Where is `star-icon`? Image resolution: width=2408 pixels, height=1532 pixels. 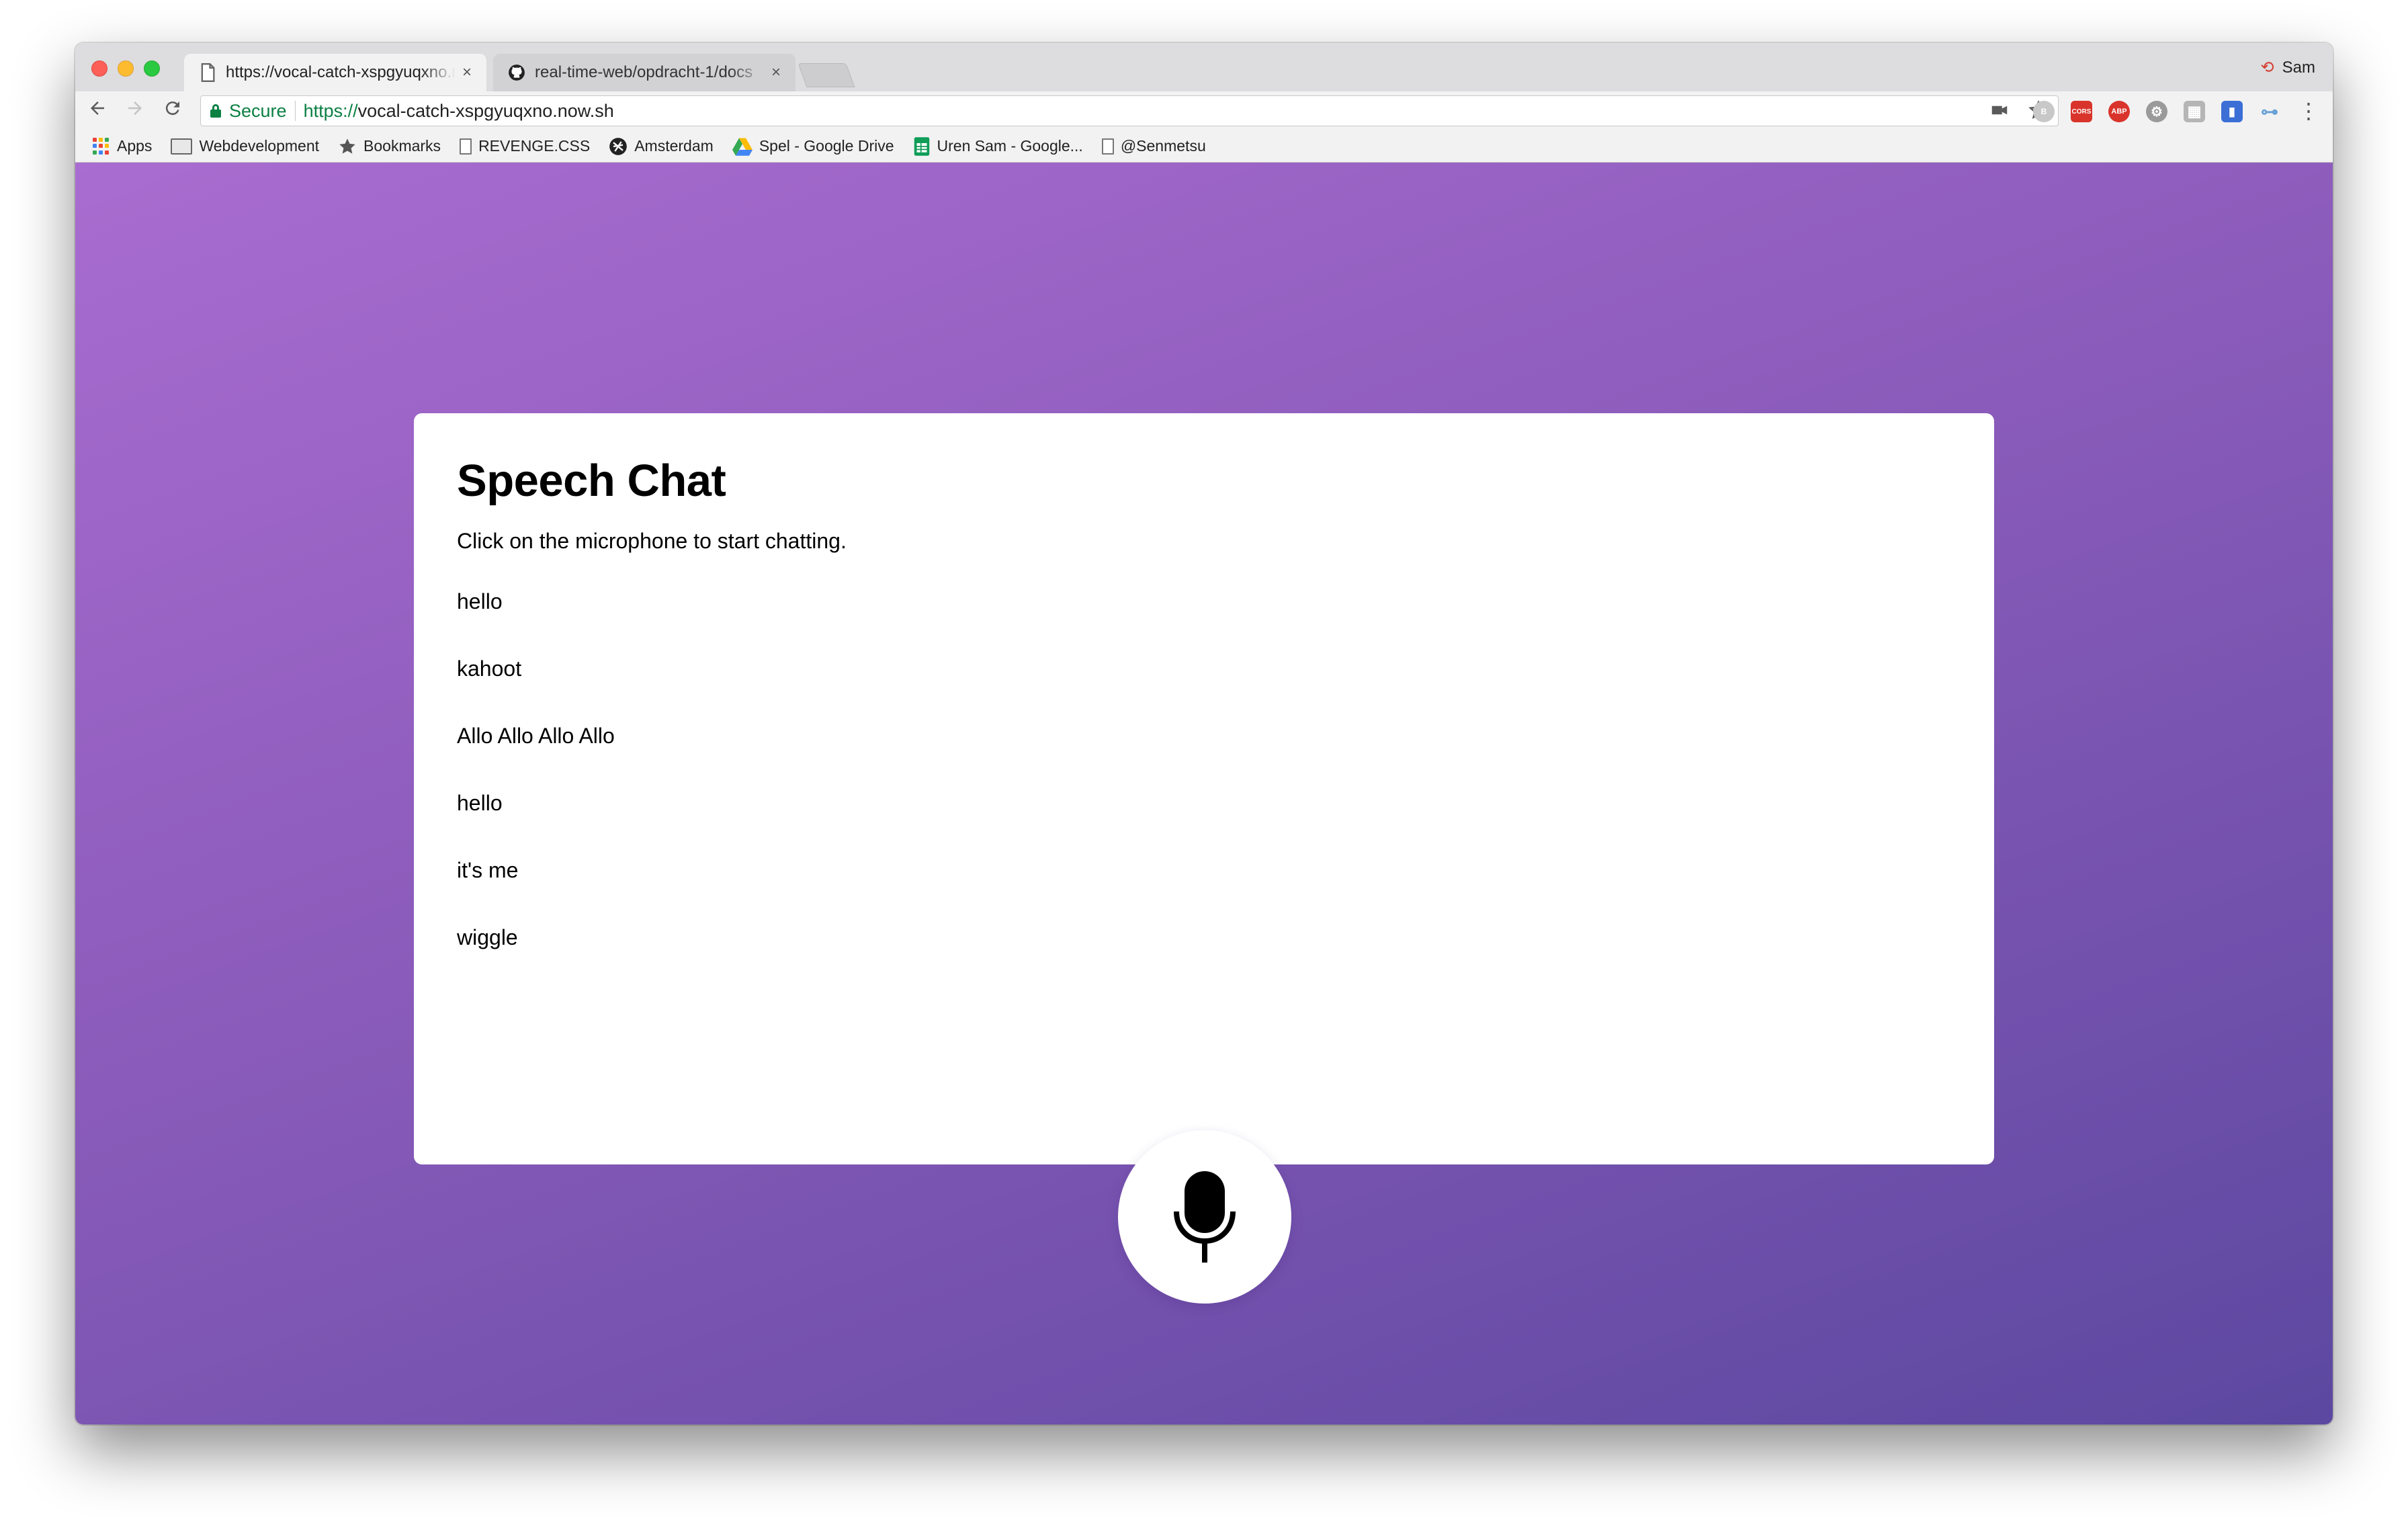
star-icon is located at coordinates (347, 146).